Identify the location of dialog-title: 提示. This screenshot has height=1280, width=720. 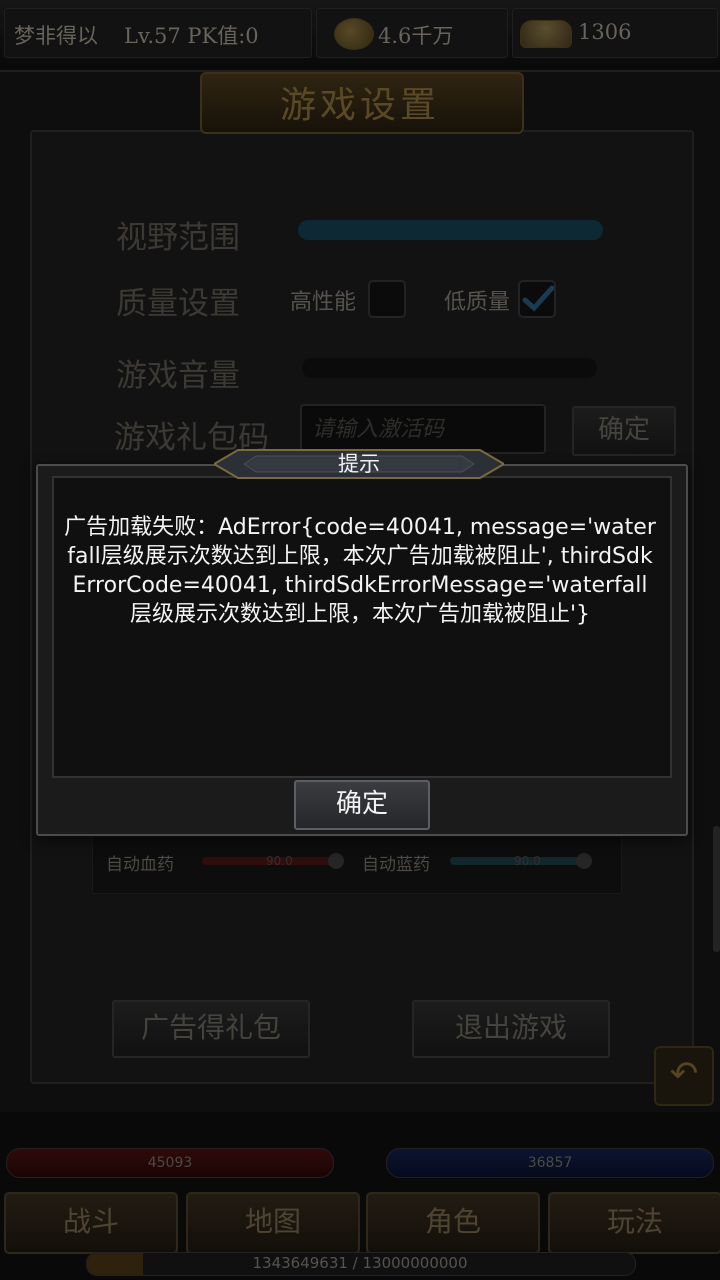
(359, 464).